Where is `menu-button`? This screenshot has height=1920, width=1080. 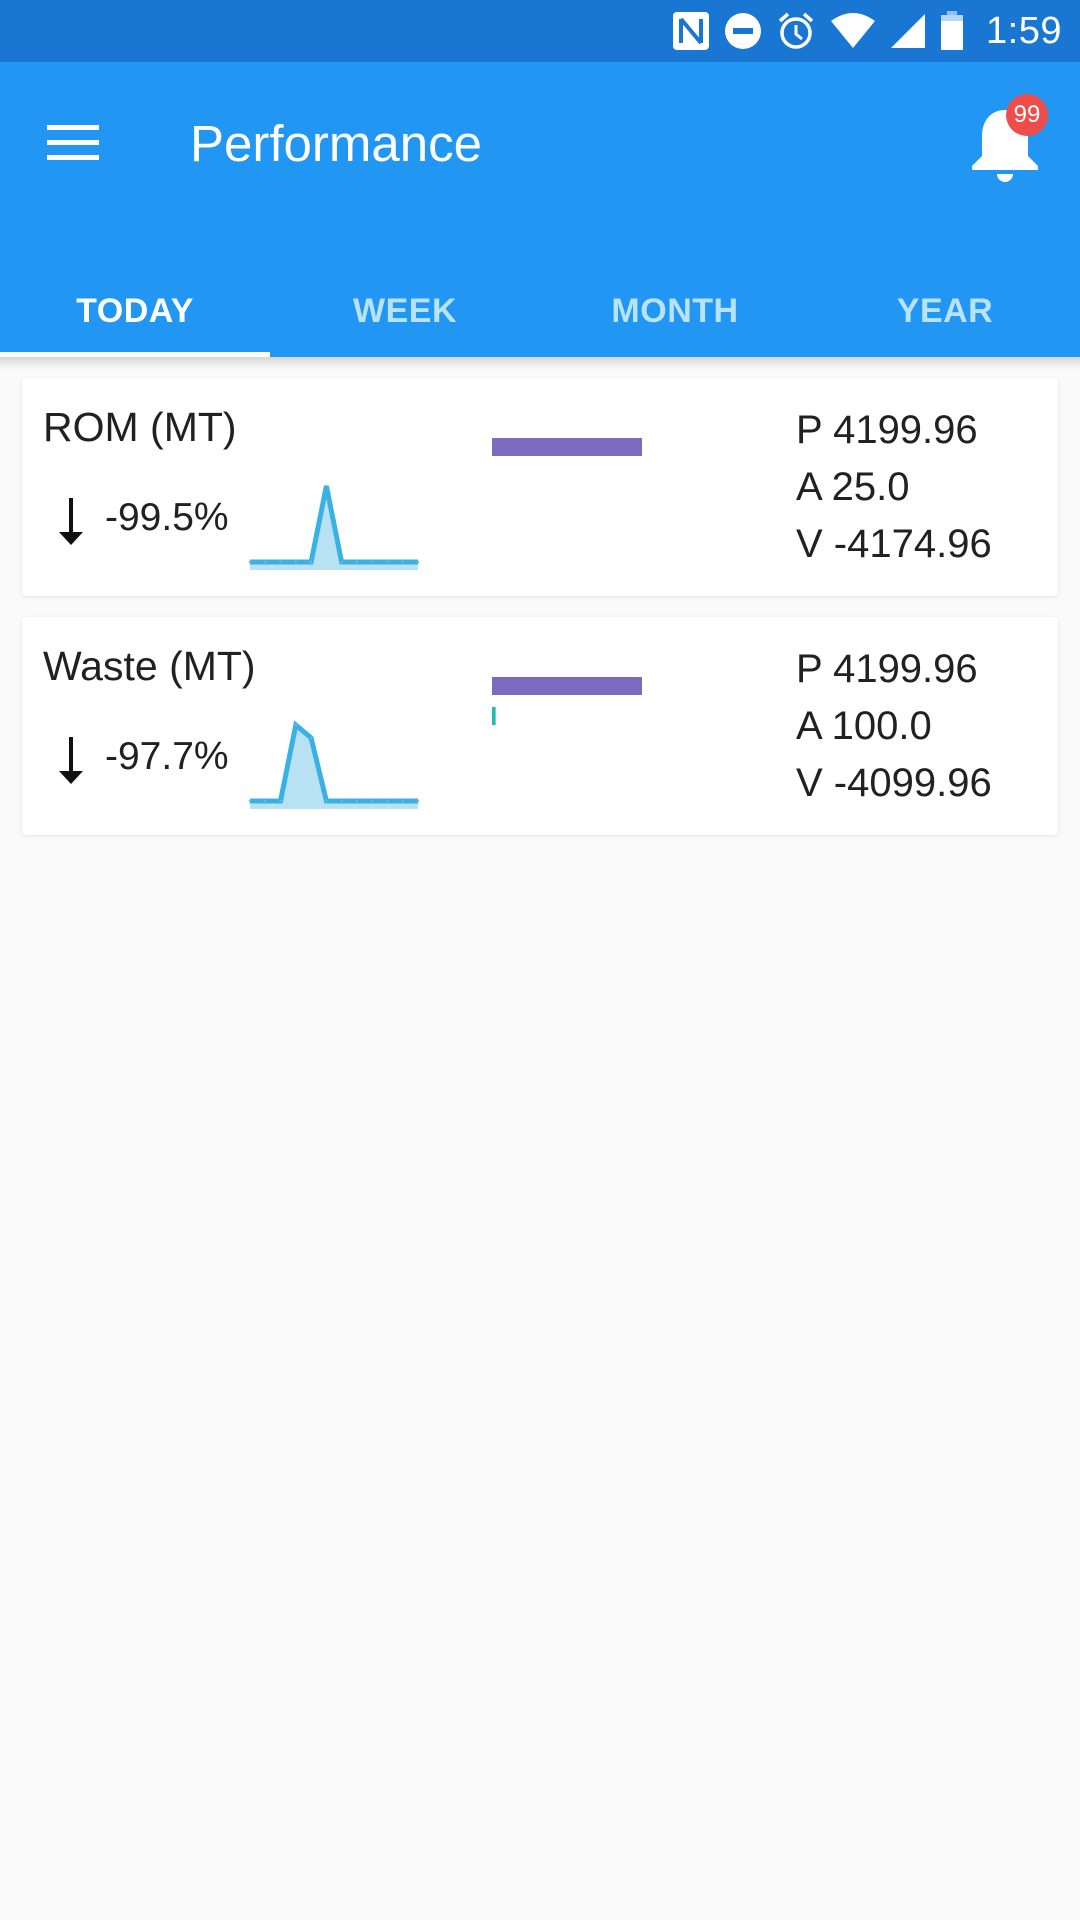 menu-button is located at coordinates (73, 145).